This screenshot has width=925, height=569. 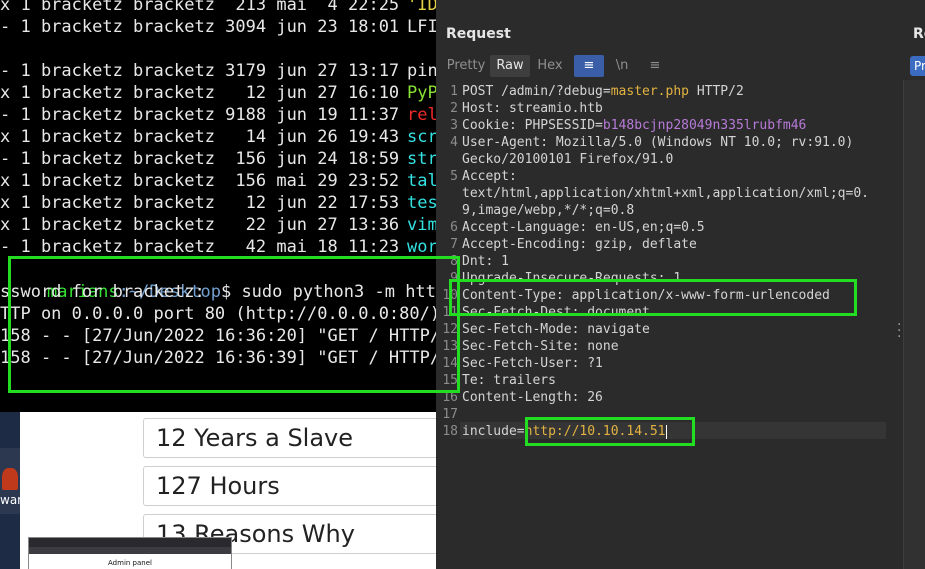 What do you see at coordinates (454, 142) in the screenshot?
I see `line-number: 4` at bounding box center [454, 142].